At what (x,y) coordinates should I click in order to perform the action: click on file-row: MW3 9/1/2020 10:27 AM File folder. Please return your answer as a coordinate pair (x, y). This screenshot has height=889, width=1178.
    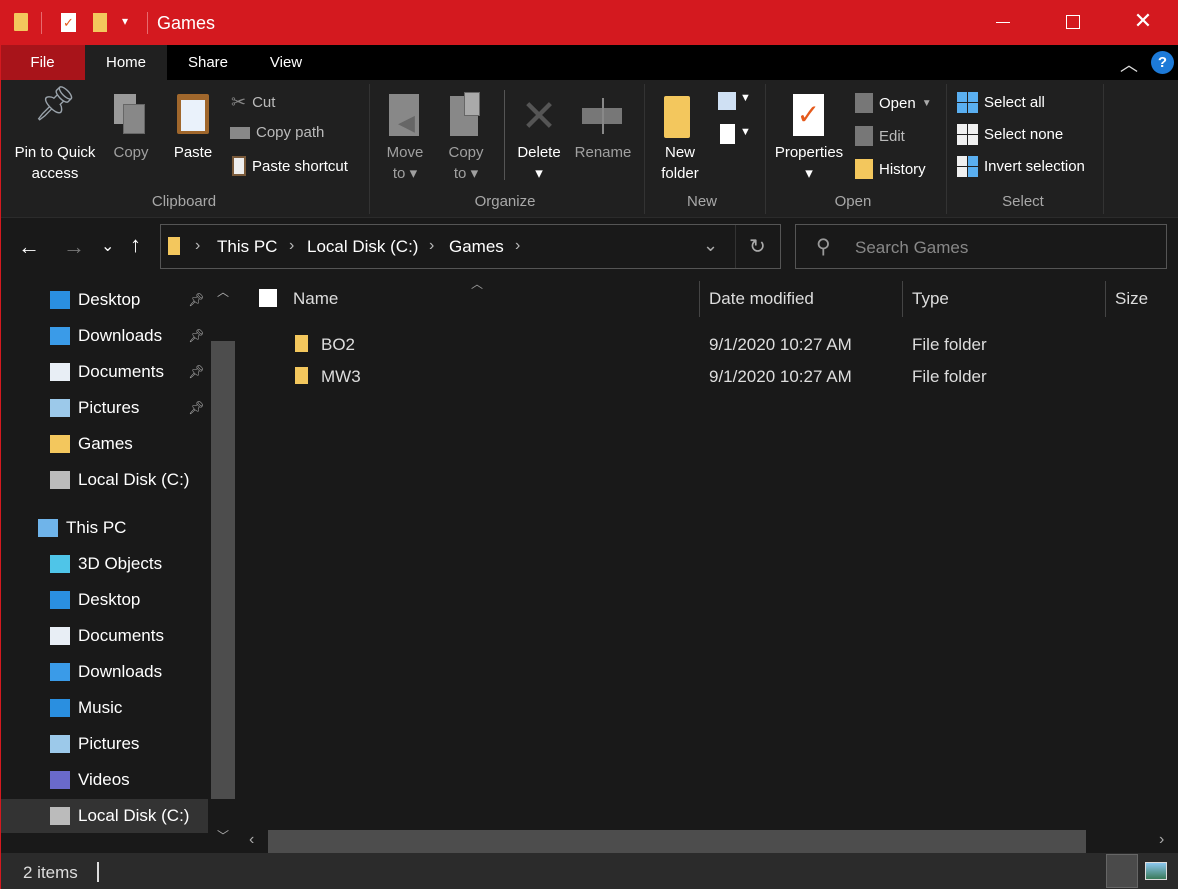
    Looking at the image, I should click on (707, 377).